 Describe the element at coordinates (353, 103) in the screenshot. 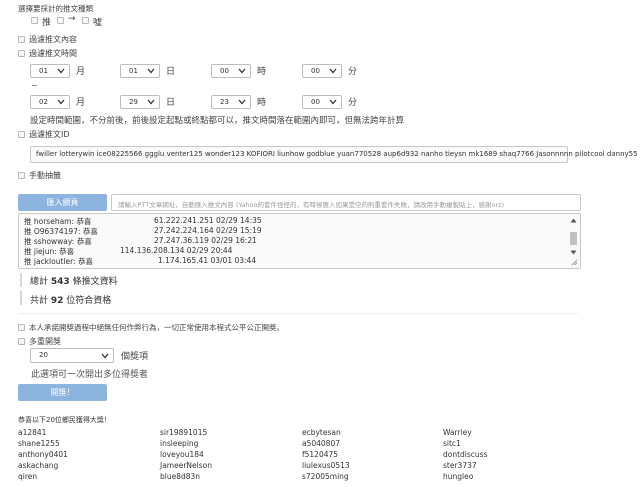

I see `unit-minute: 分` at that location.